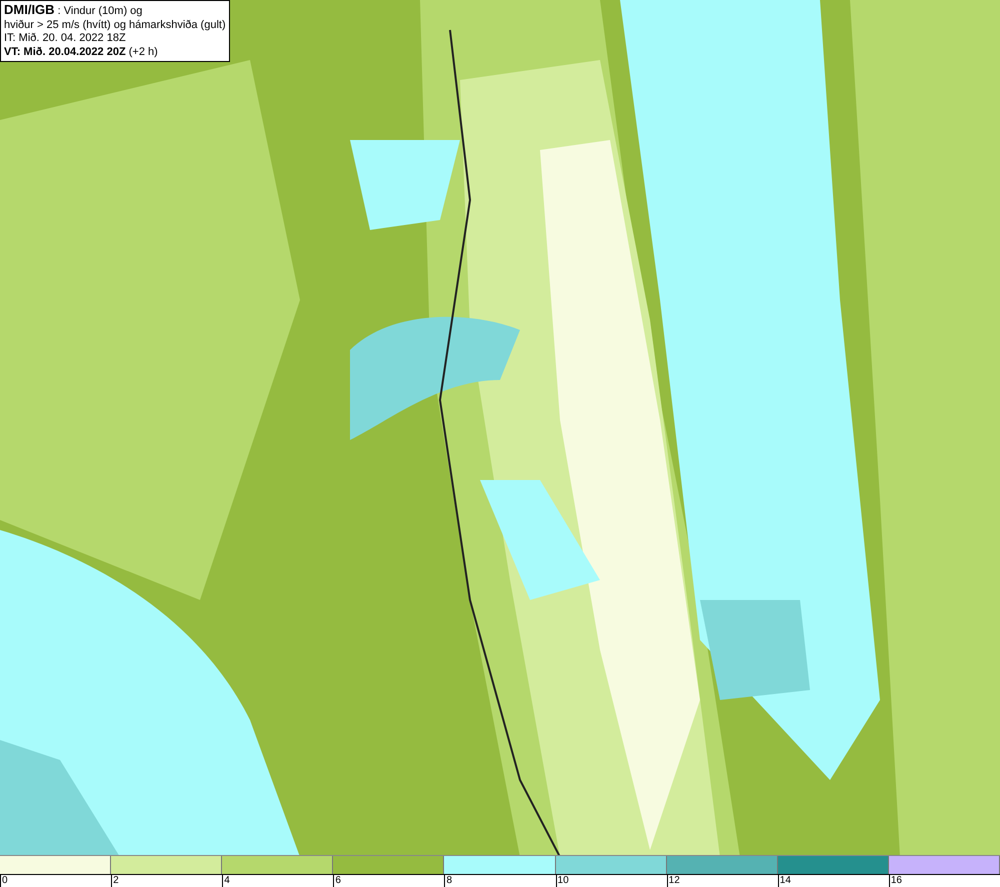 Image resolution: width=1000 pixels, height=887 pixels. I want to click on legend-tick-label: 12, so click(673, 881).